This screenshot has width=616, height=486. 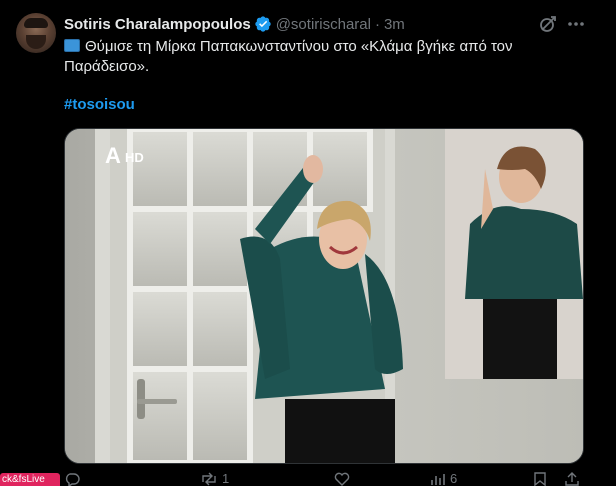 I want to click on tv-icon, so click(x=72, y=45).